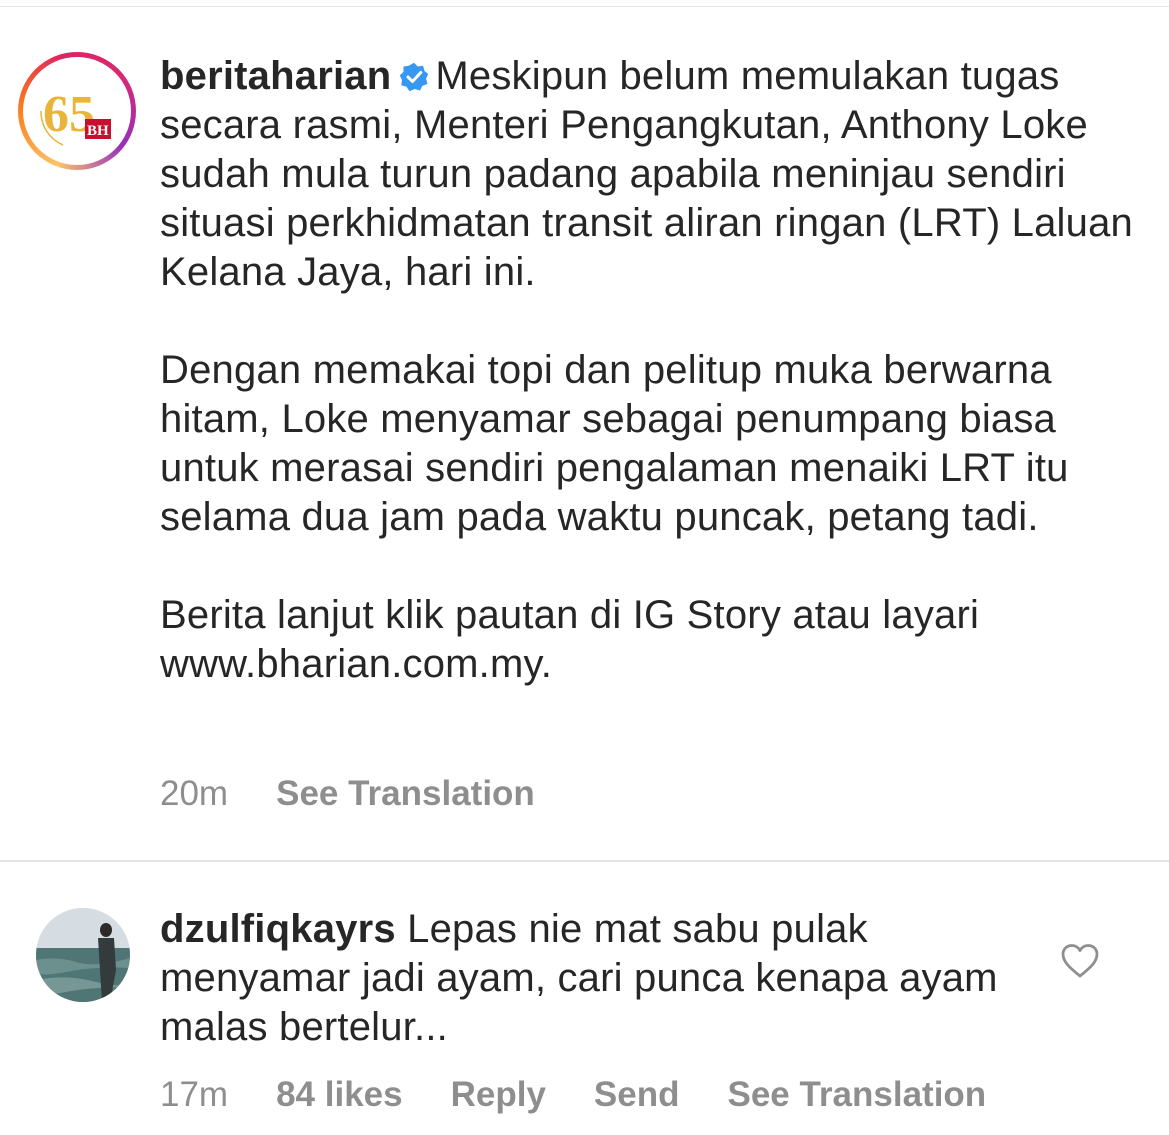  Describe the element at coordinates (584, 861) in the screenshot. I see `section-divider` at that location.